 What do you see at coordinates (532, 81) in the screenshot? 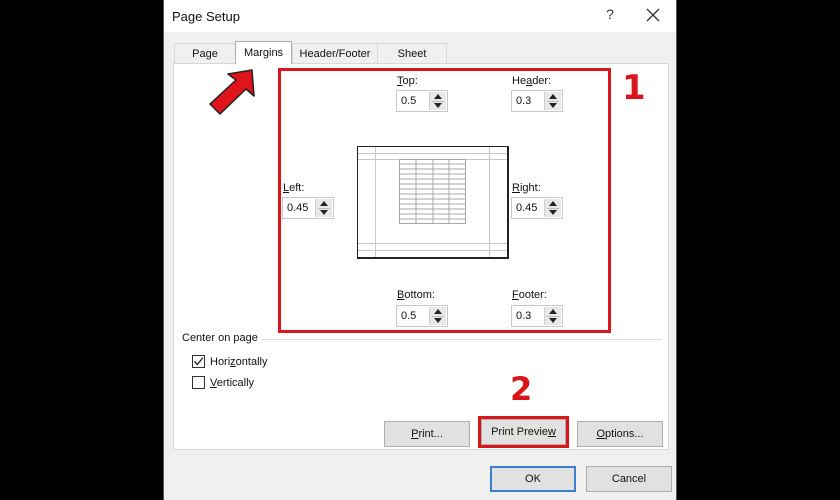
I see `header-label: Header:` at bounding box center [532, 81].